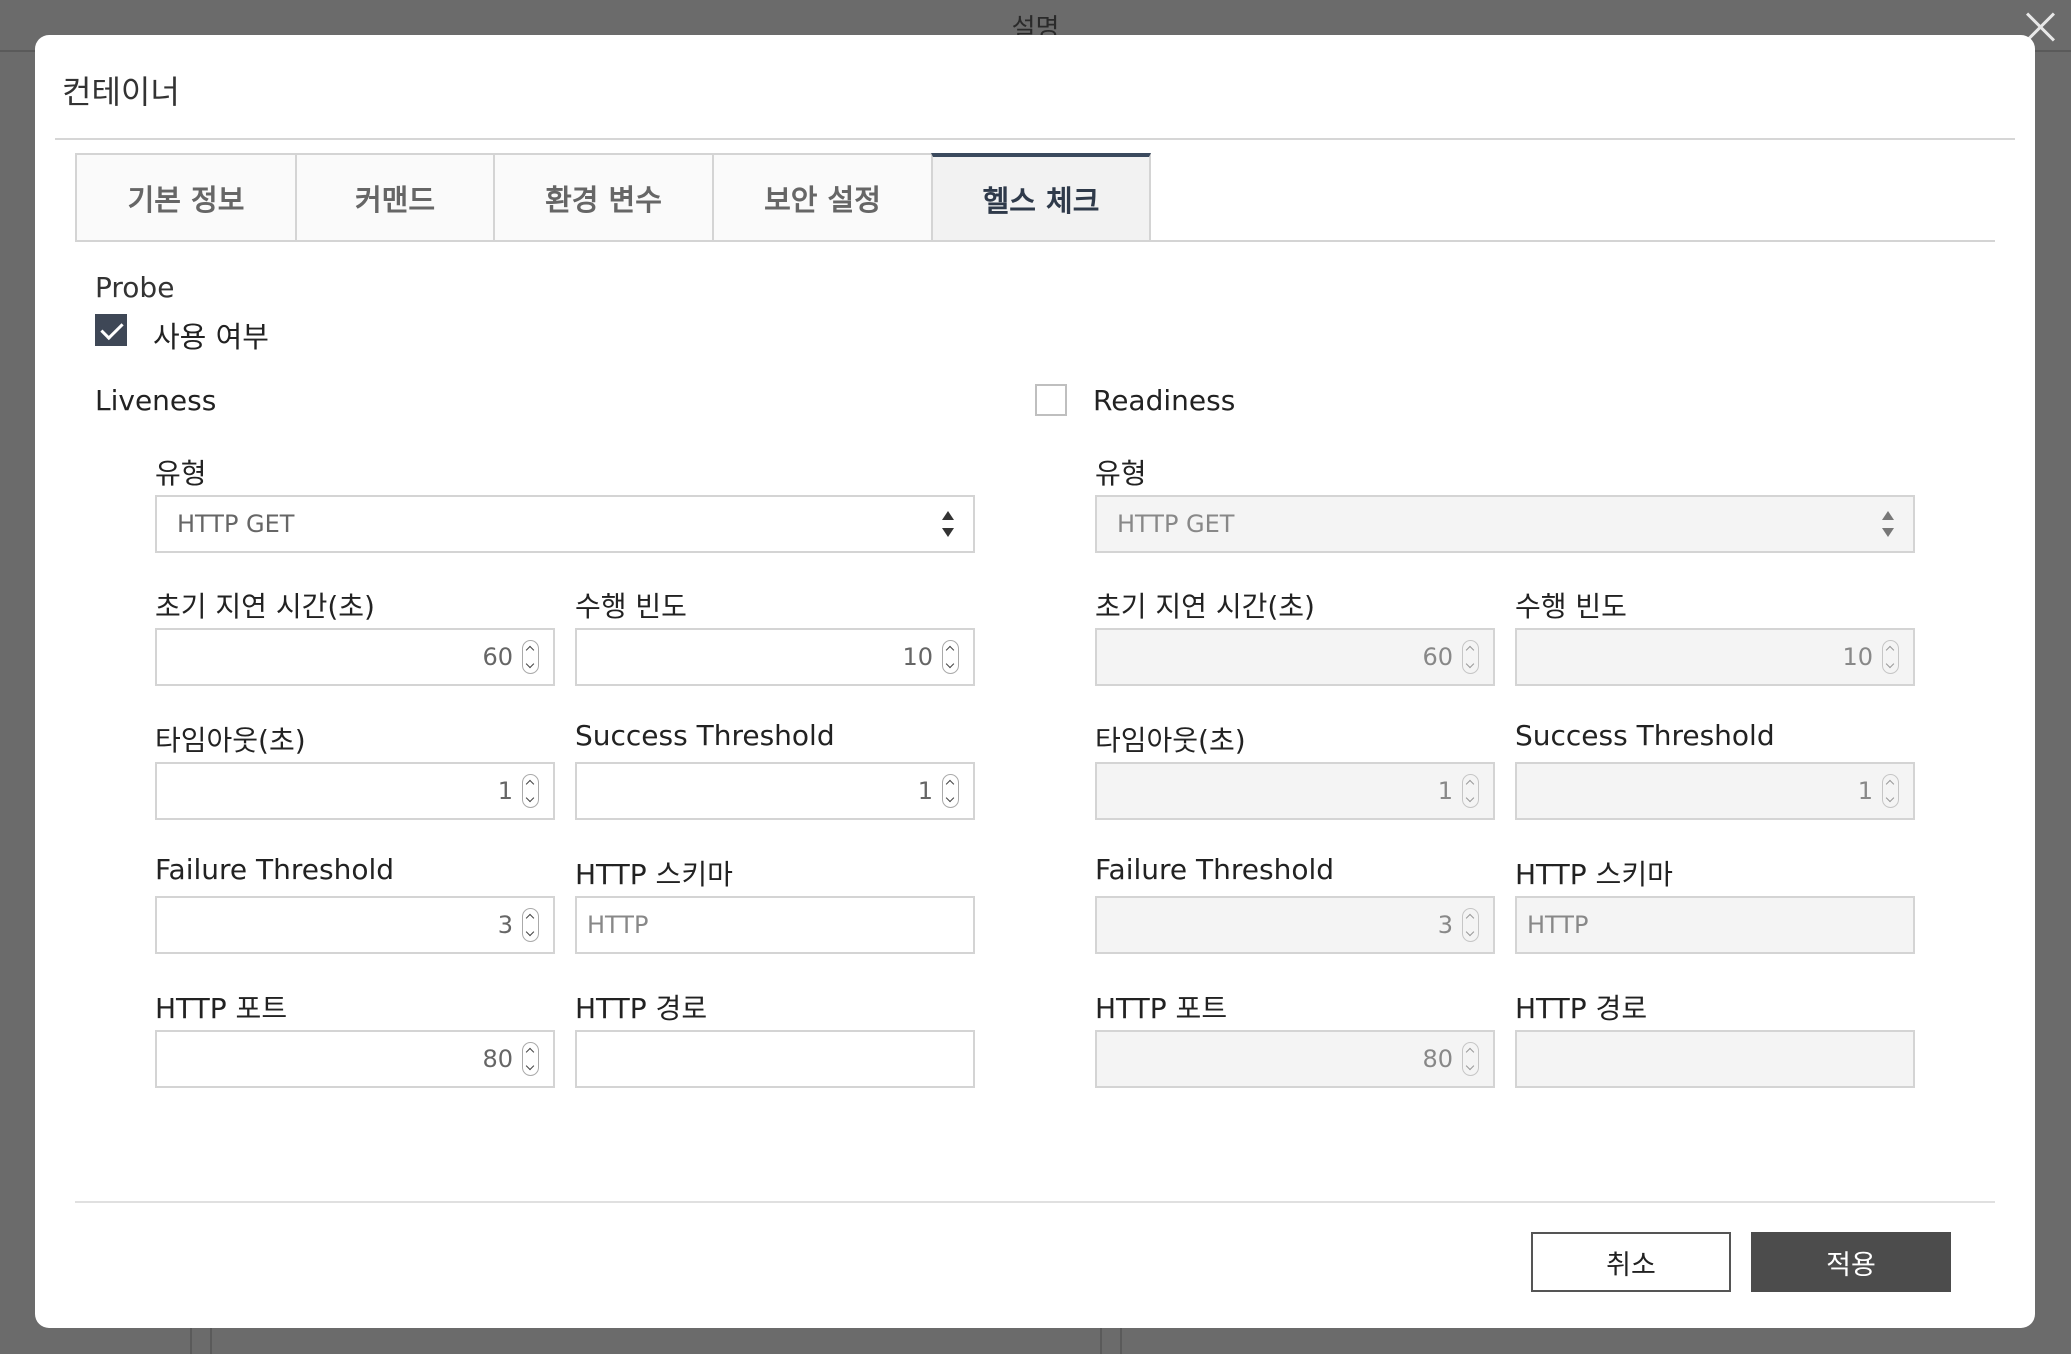 The height and width of the screenshot is (1354, 2071). What do you see at coordinates (211, 337) in the screenshot?
I see `probe-enable-label: 사용 여부` at bounding box center [211, 337].